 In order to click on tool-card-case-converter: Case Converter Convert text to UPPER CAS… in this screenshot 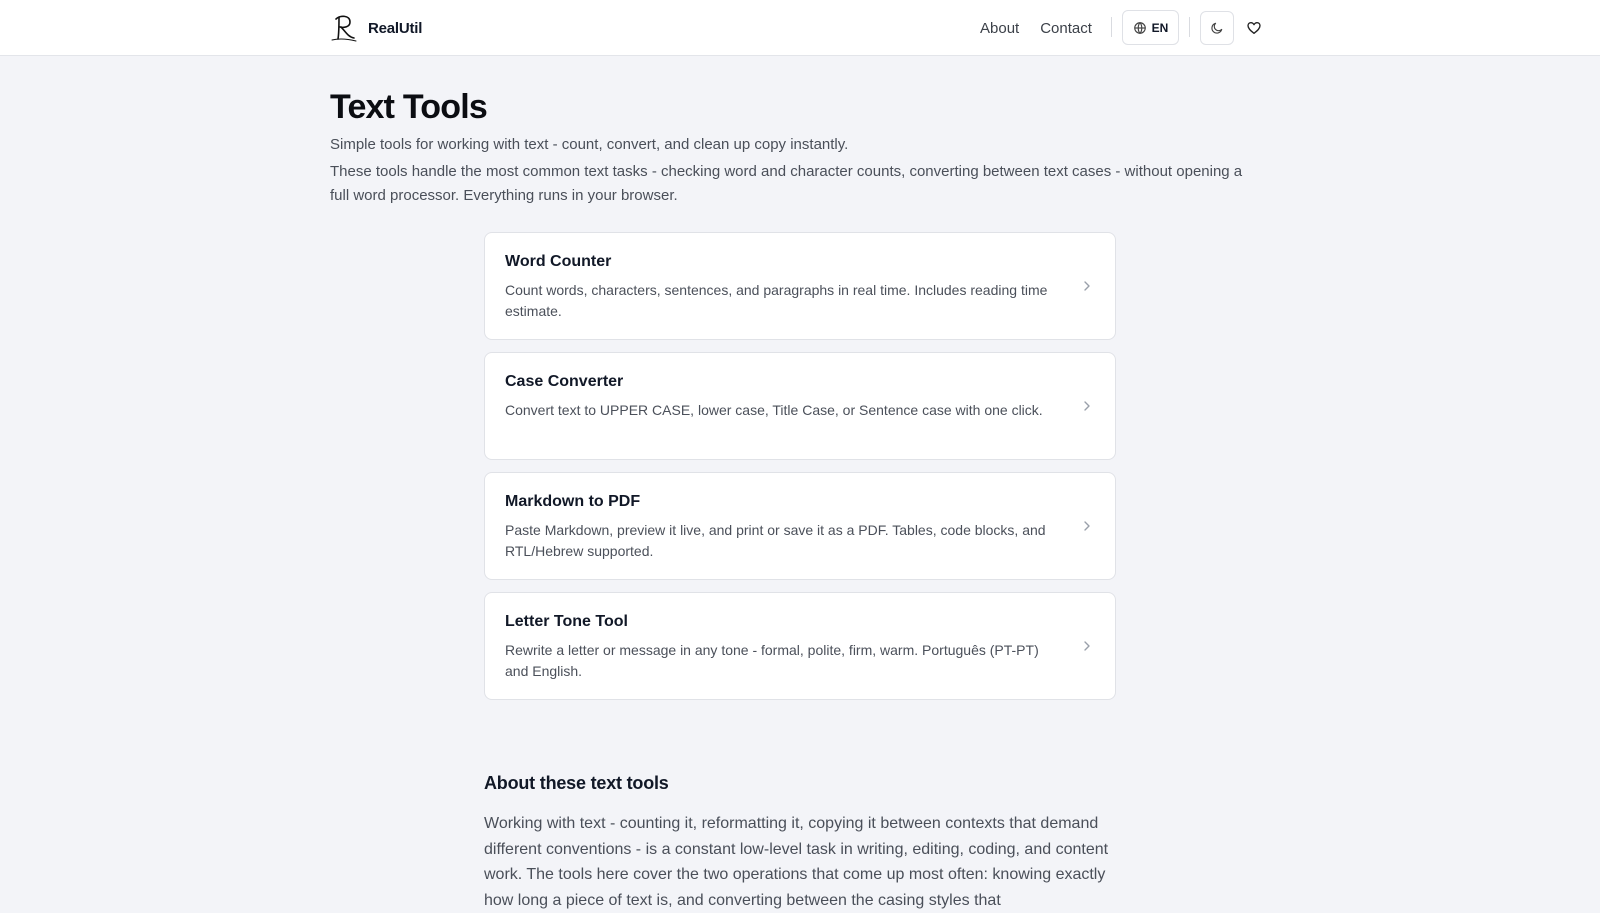, I will do `click(800, 406)`.